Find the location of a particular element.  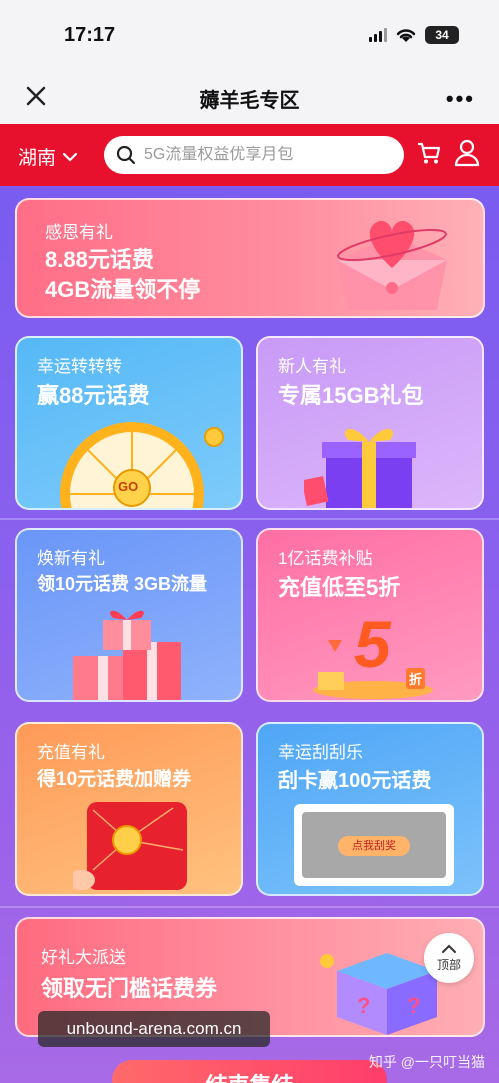

card-wheel-title: 幸运转转转 is located at coordinates (79, 366).